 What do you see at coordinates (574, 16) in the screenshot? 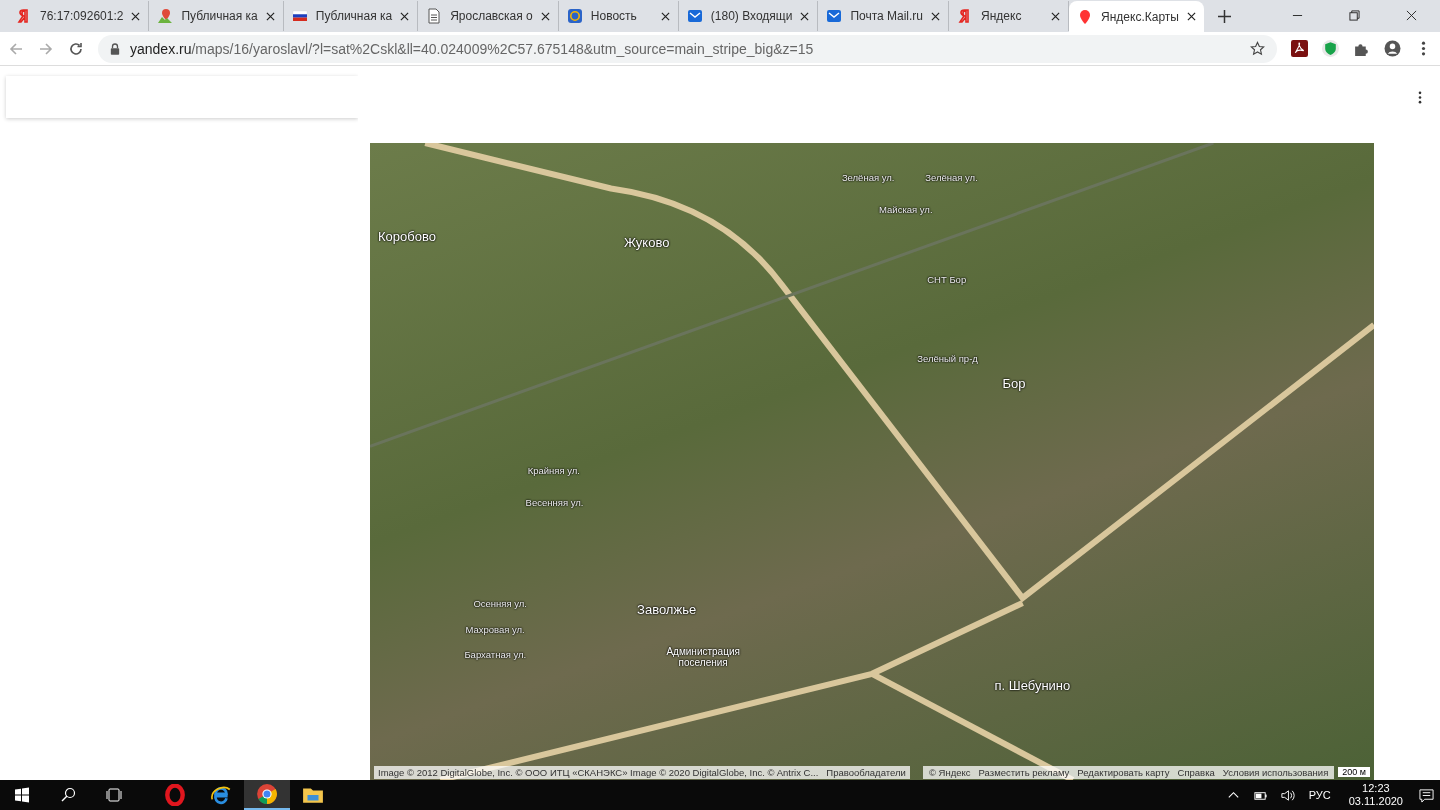
I see `at-sign-icon` at bounding box center [574, 16].